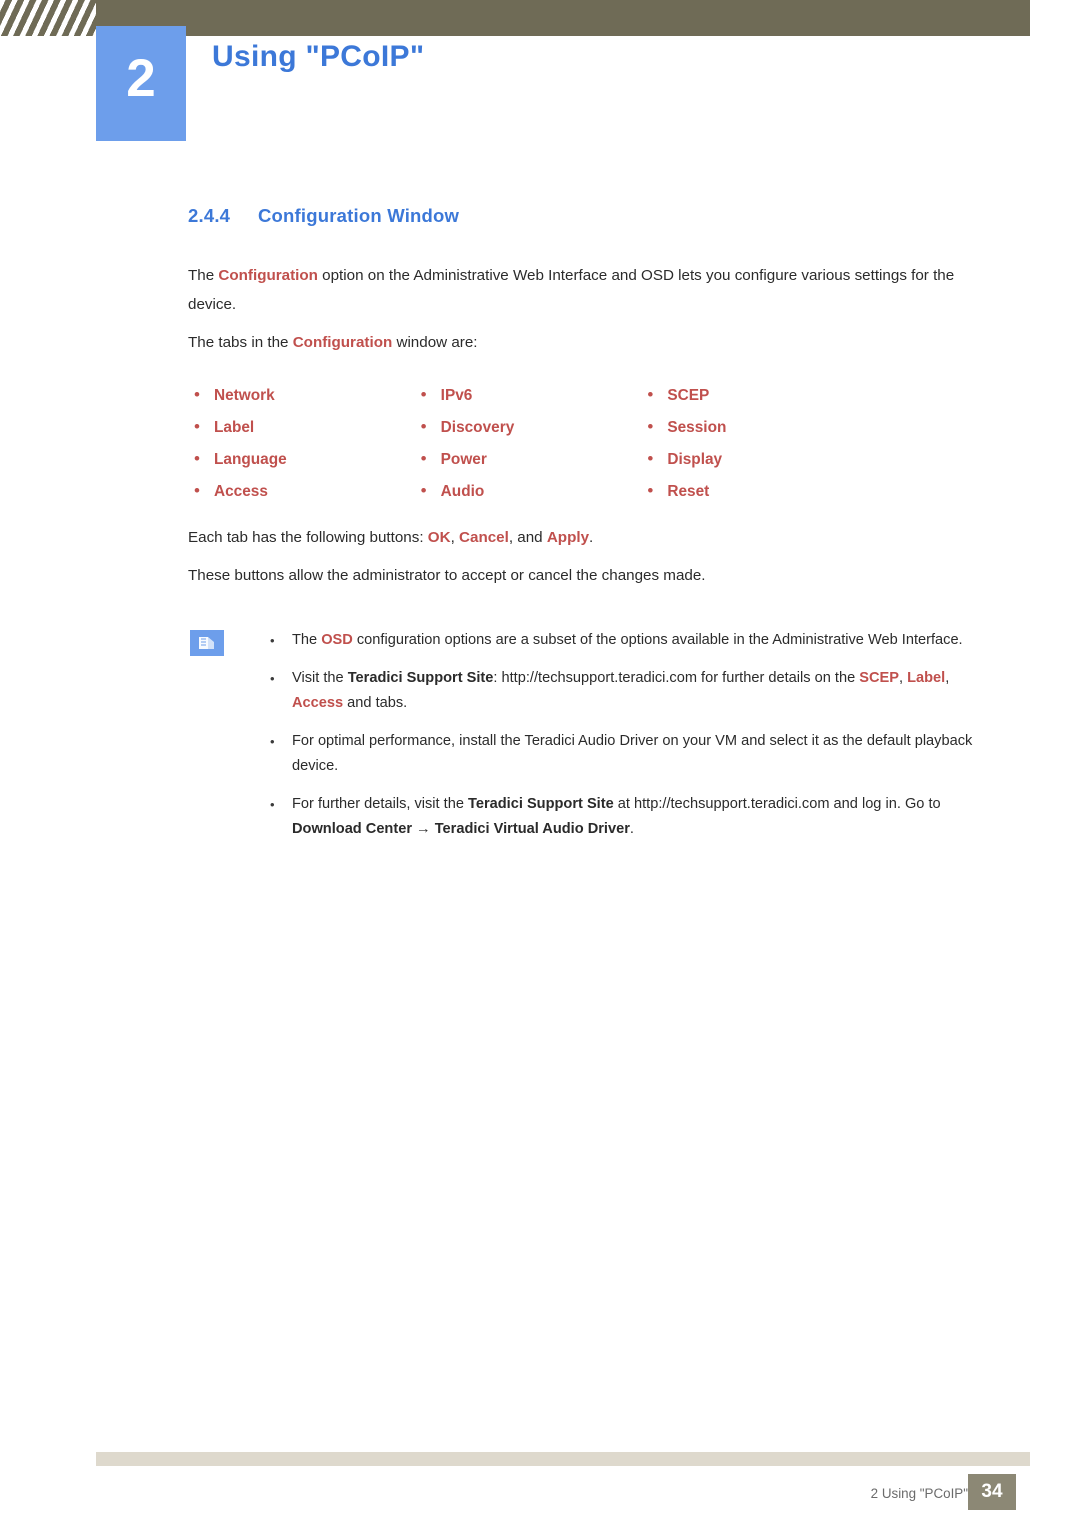 This screenshot has height=1527, width=1080. Describe the element at coordinates (754, 491) in the screenshot. I see `tab-item-reset: • Reset` at that location.